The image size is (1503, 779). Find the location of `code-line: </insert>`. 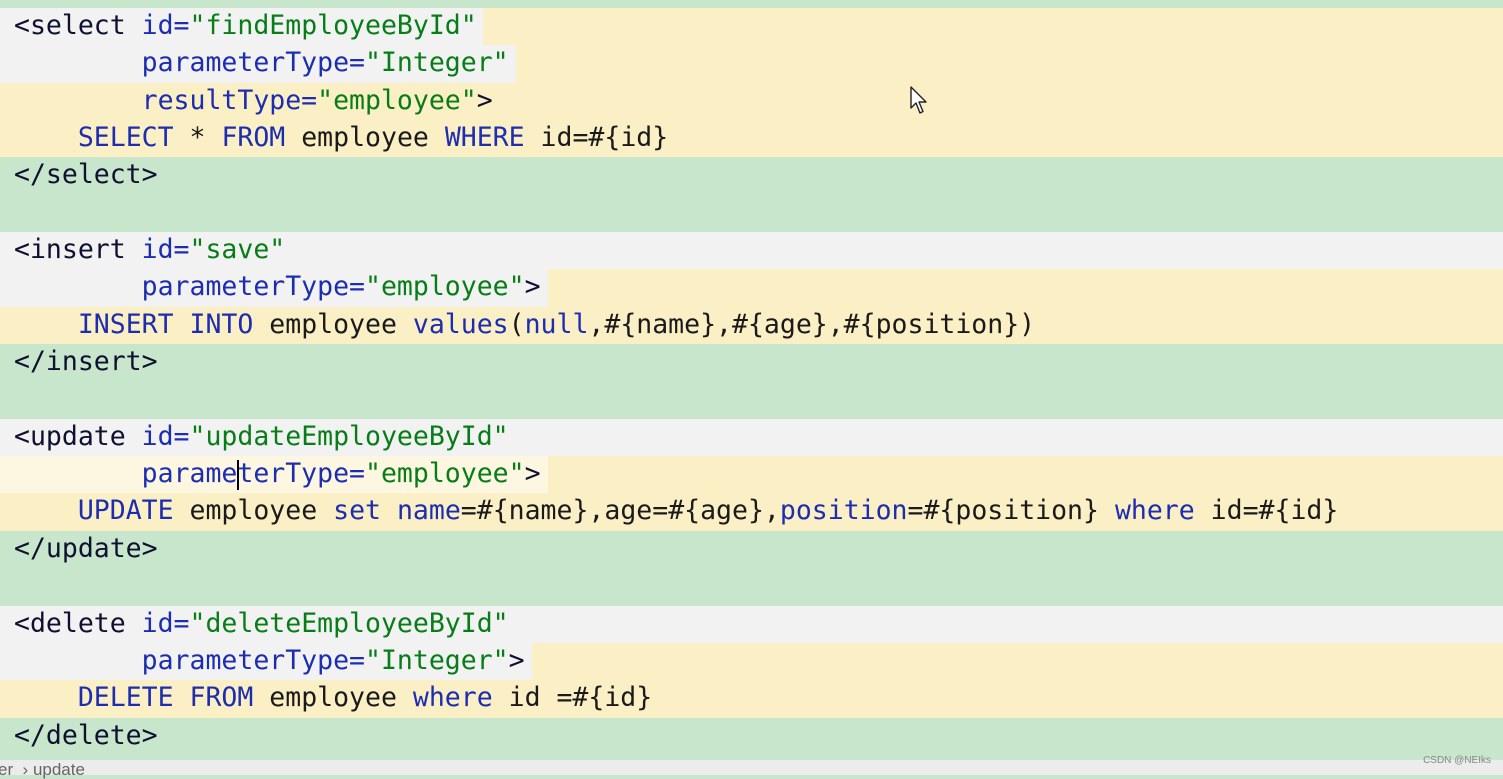

code-line: </insert> is located at coordinates (751, 363).